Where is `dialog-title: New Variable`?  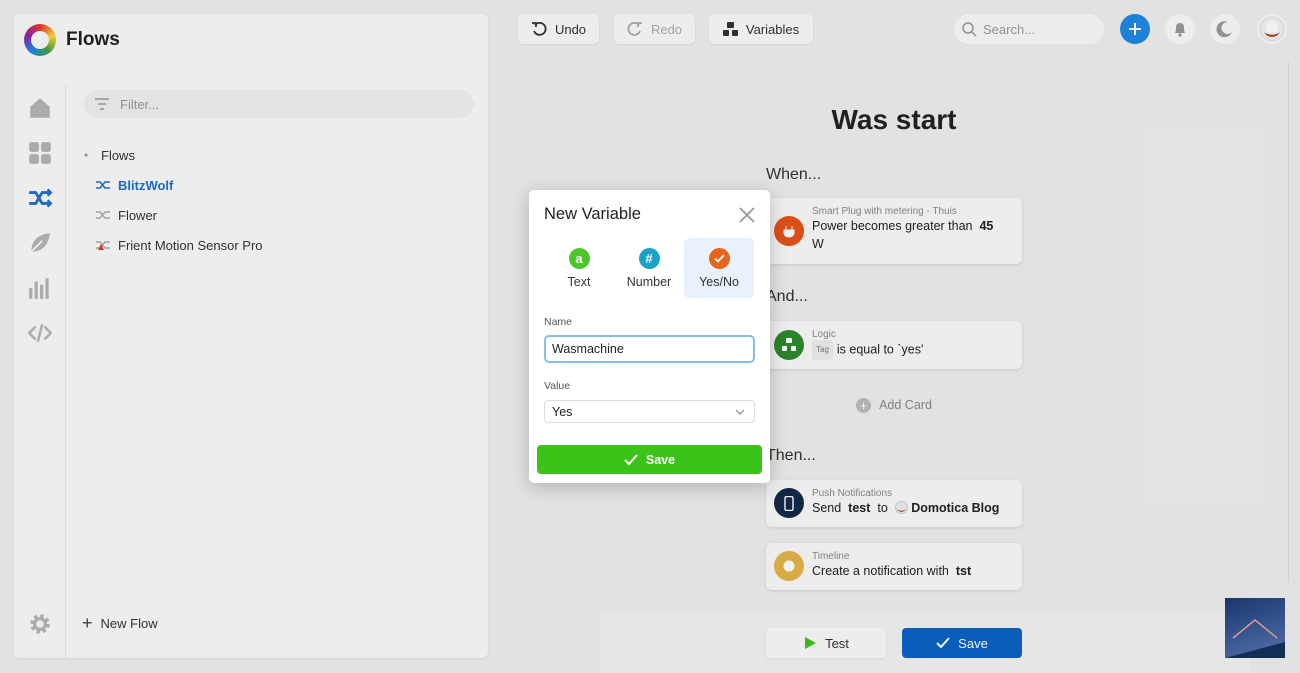 dialog-title: New Variable is located at coordinates (592, 214).